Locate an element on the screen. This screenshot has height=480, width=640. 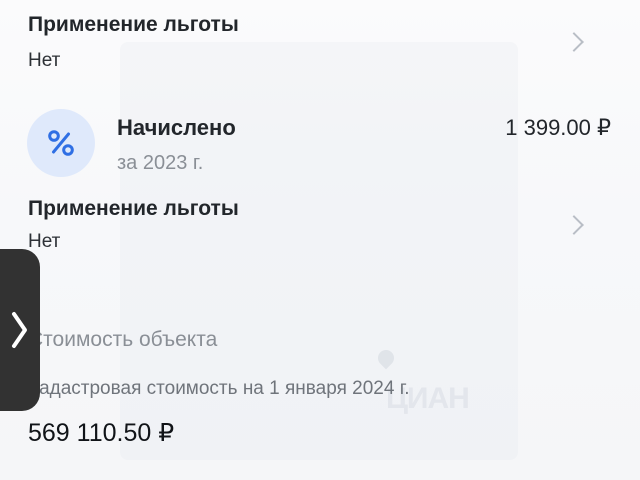
property-value-section-title: Стоимость объекта is located at coordinates (123, 339).